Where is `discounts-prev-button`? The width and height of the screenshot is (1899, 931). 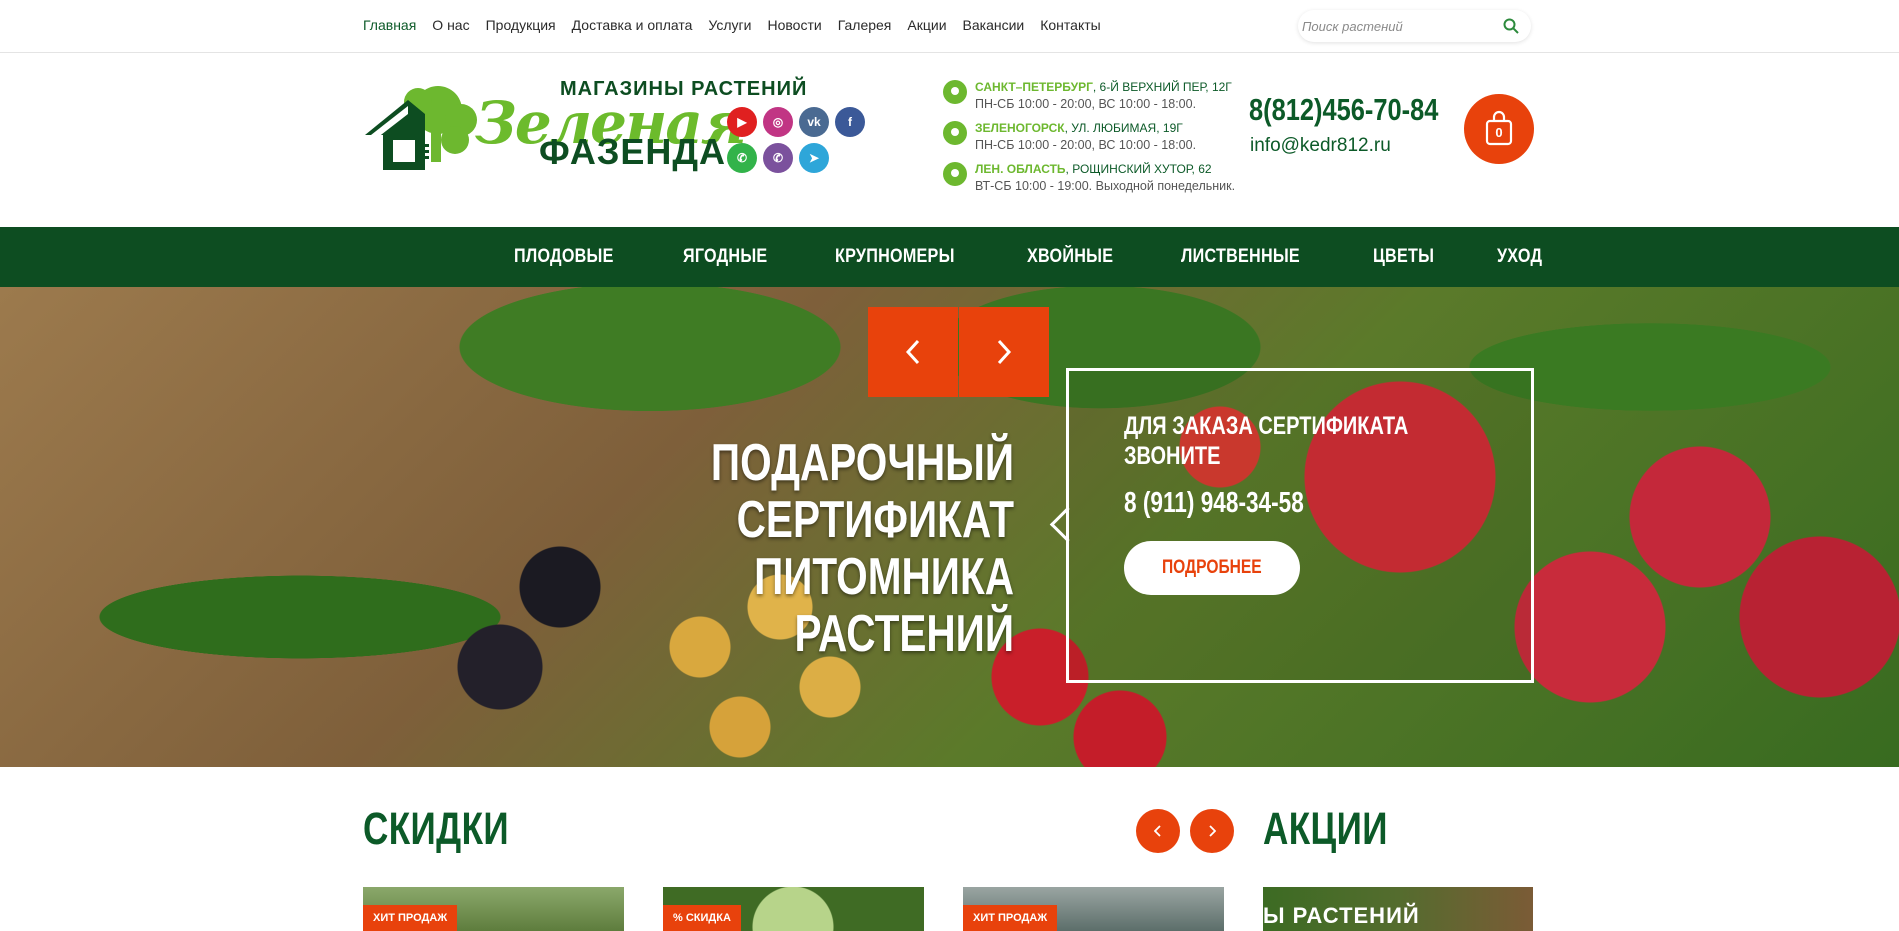
discounts-prev-button is located at coordinates (1158, 831).